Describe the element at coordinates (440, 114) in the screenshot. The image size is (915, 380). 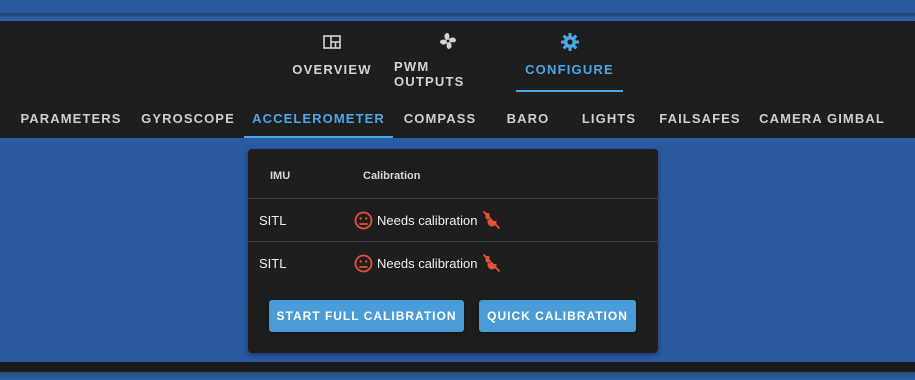
I see `subtab-compass: COMPASS` at that location.